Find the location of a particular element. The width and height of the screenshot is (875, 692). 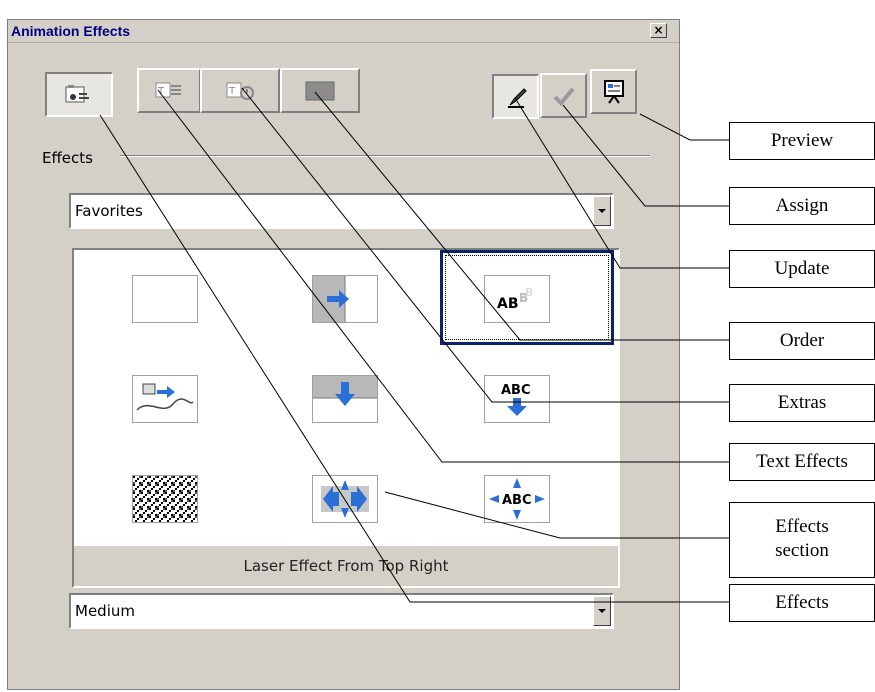

callout-preview: Preview is located at coordinates (802, 141).